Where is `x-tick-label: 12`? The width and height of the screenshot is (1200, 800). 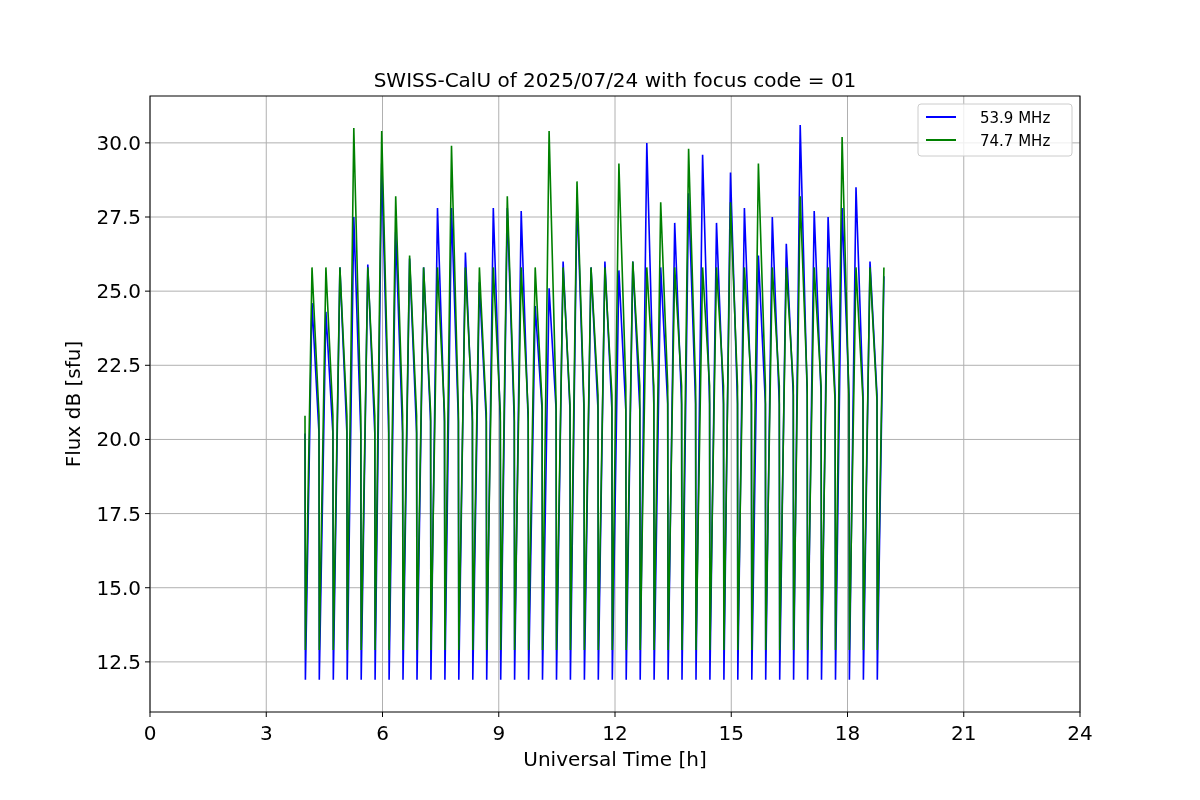 x-tick-label: 12 is located at coordinates (615, 733).